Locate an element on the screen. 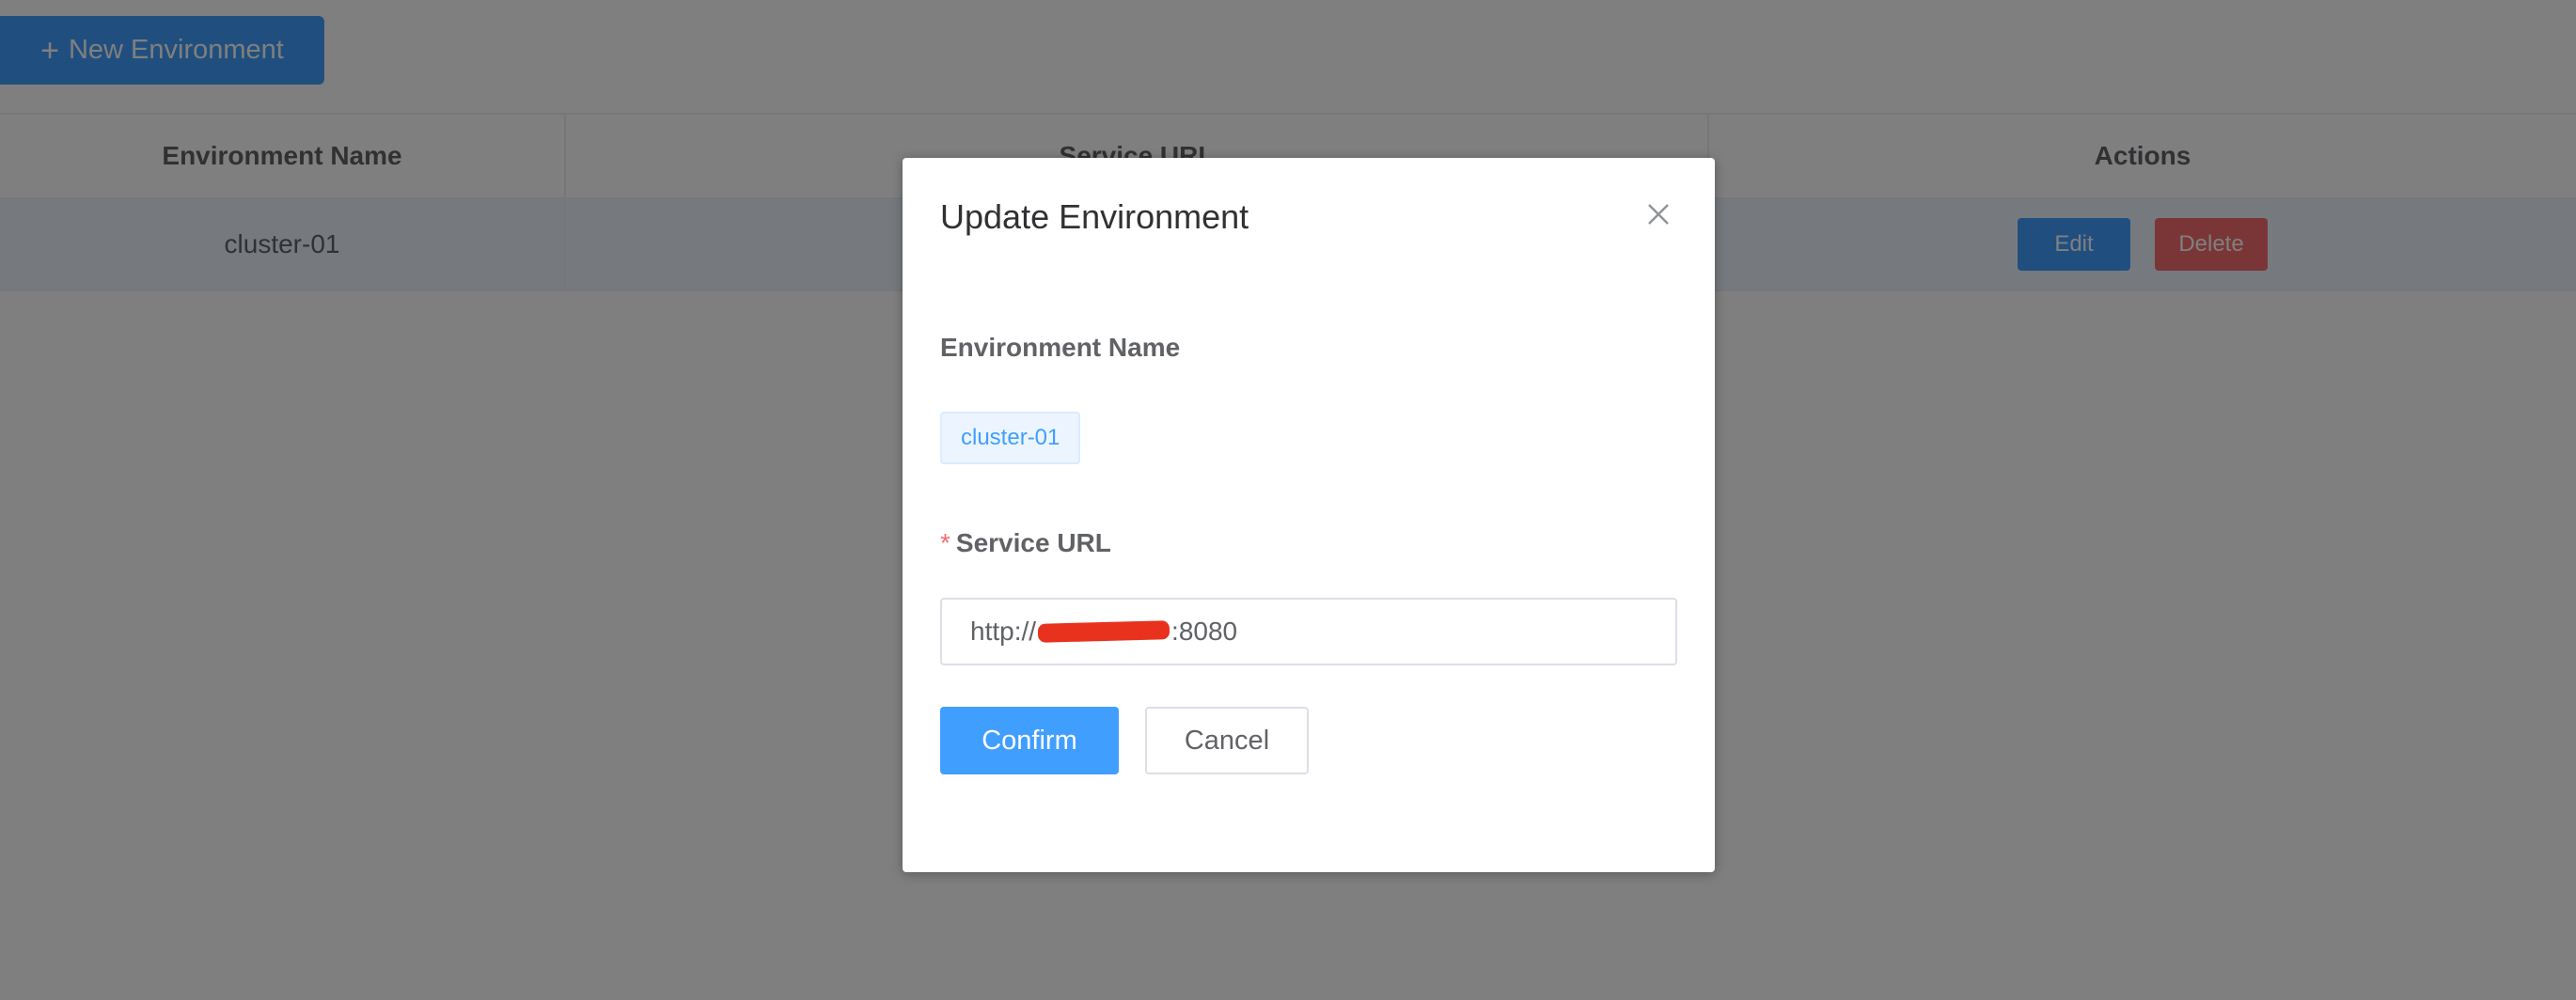  environment-name-label: Environment Name is located at coordinates (1061, 347).